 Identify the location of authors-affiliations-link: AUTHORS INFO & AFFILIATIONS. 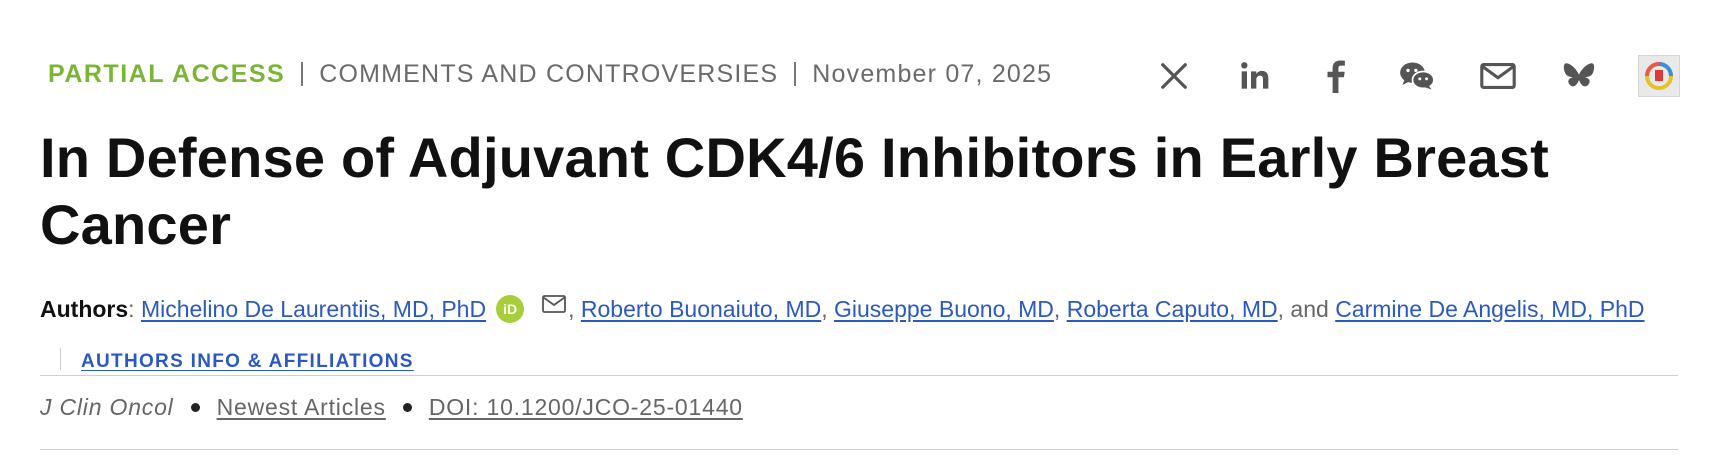
(247, 361).